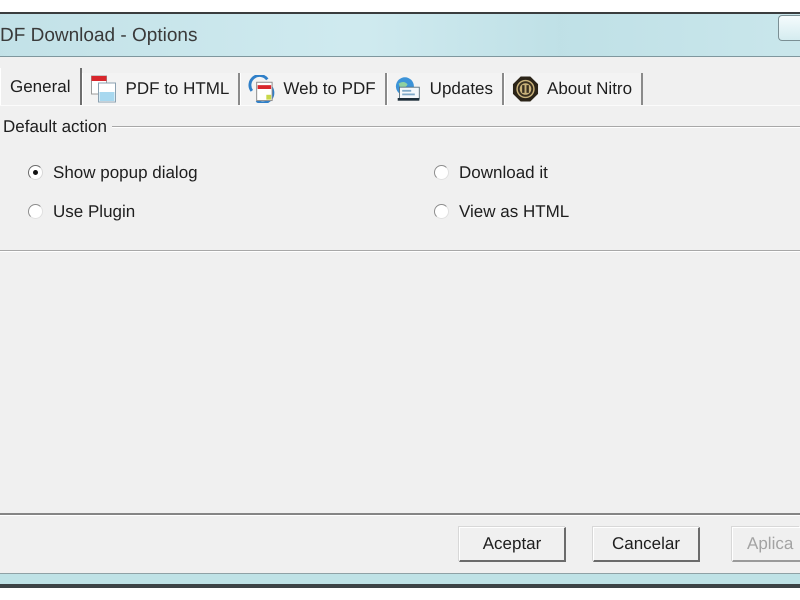 The height and width of the screenshot is (600, 800). I want to click on radio-label: Download it, so click(503, 172).